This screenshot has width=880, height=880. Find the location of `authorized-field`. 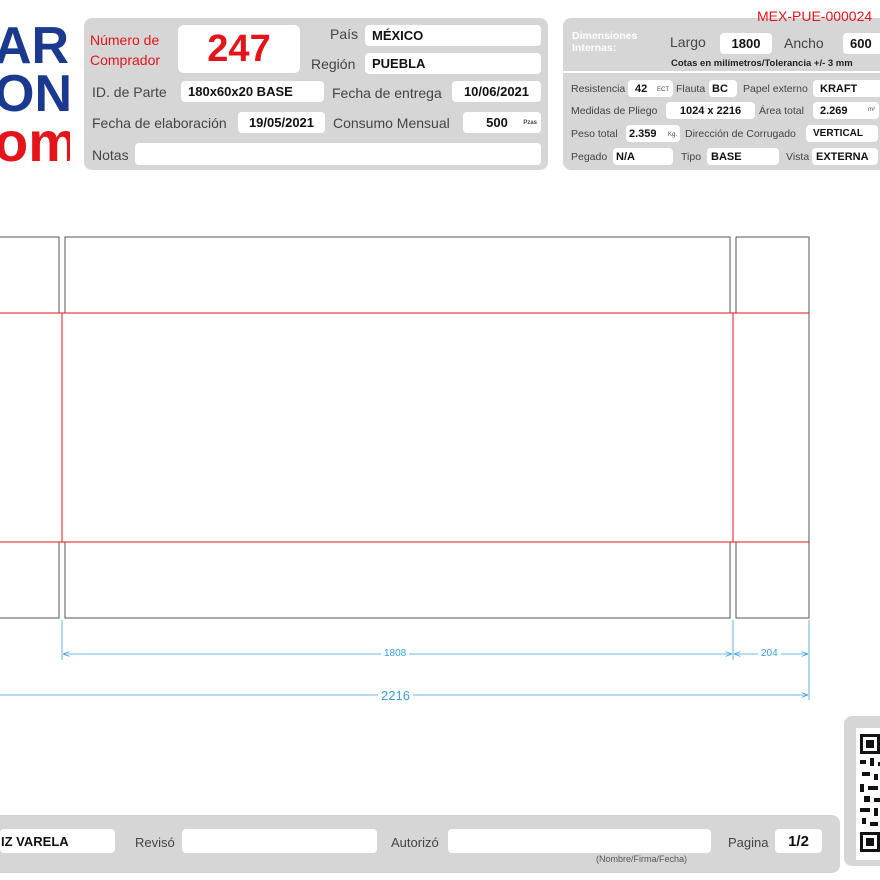

authorized-field is located at coordinates (579, 841).